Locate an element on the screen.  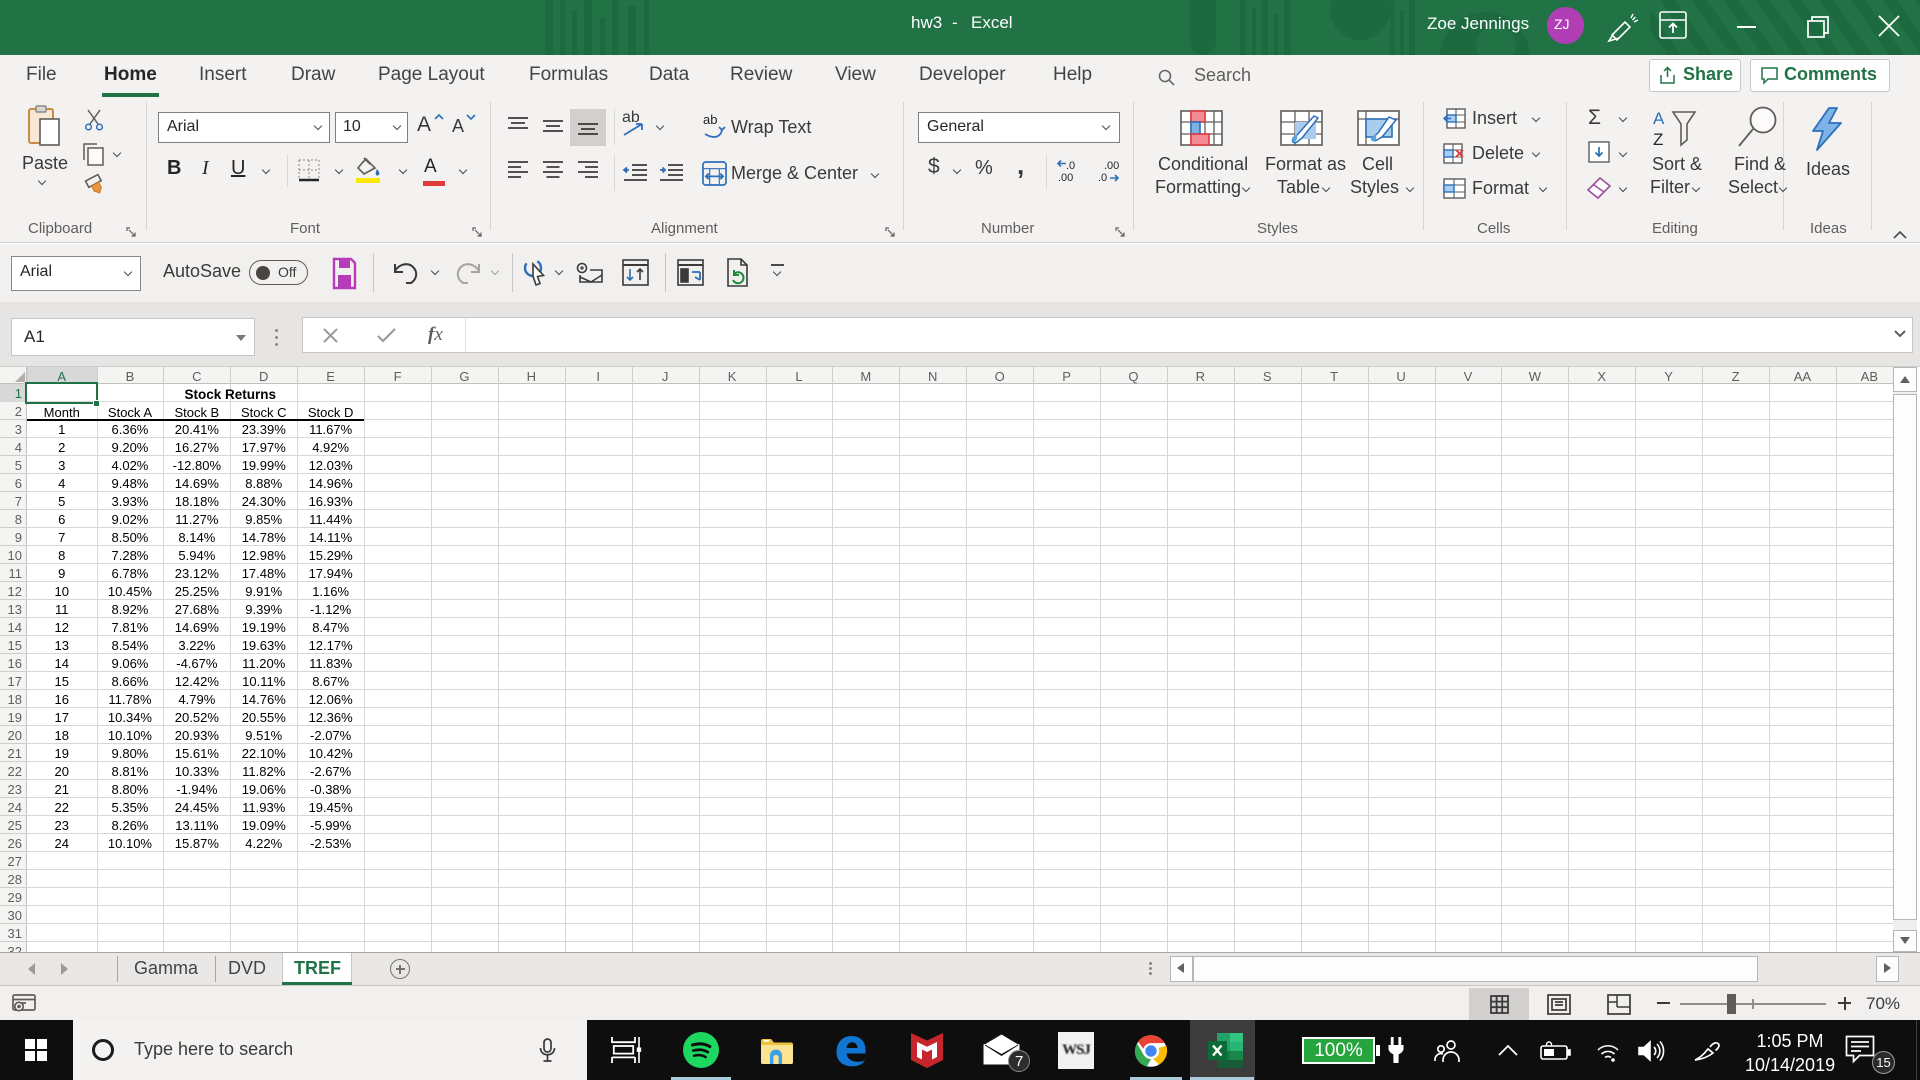
svg-text: A is located at coordinates (1659, 118).